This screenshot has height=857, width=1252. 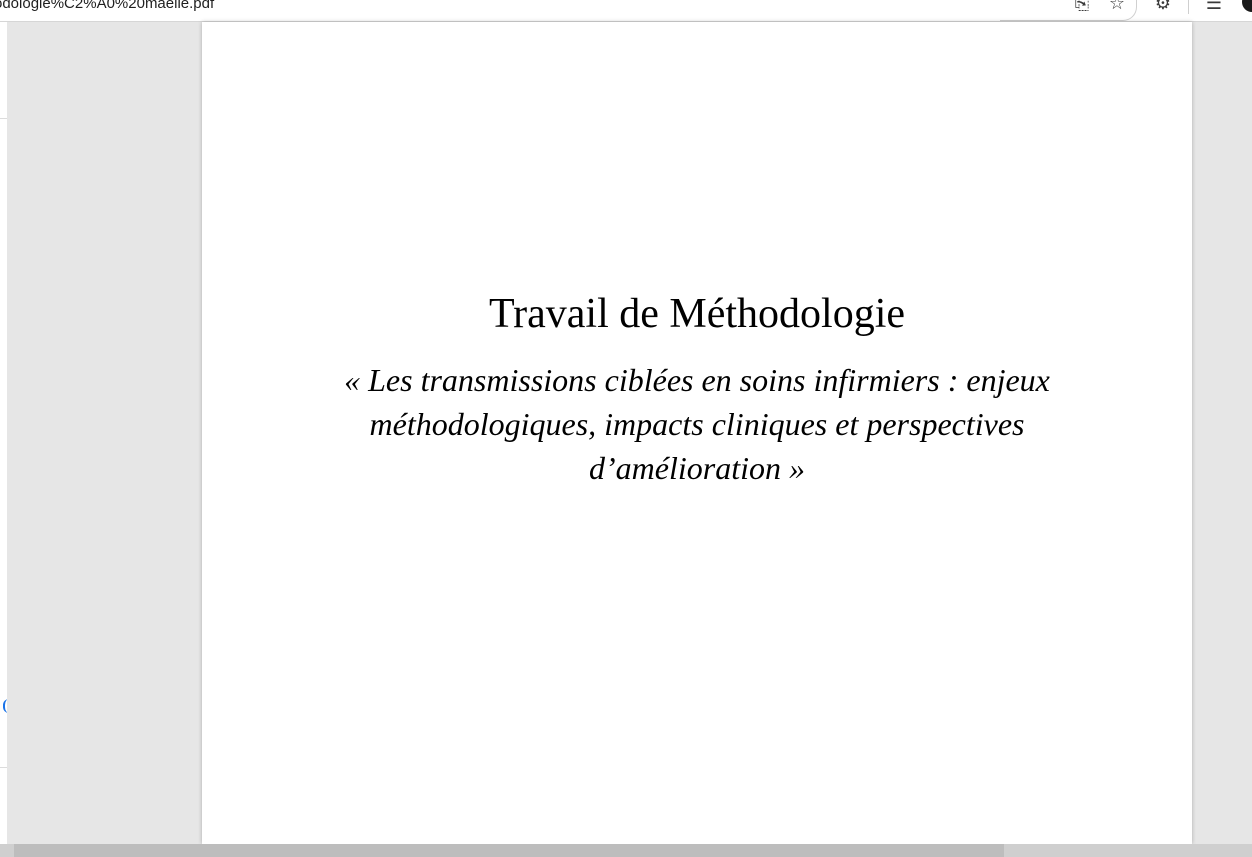 I want to click on puzzle-icon: ⚙, so click(x=1163, y=7).